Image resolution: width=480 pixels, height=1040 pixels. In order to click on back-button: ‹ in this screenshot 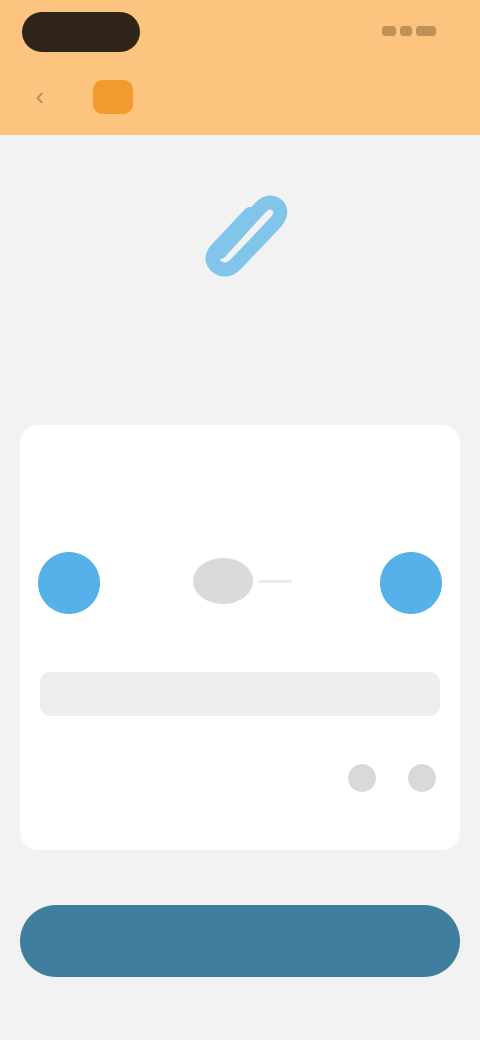, I will do `click(40, 95)`.